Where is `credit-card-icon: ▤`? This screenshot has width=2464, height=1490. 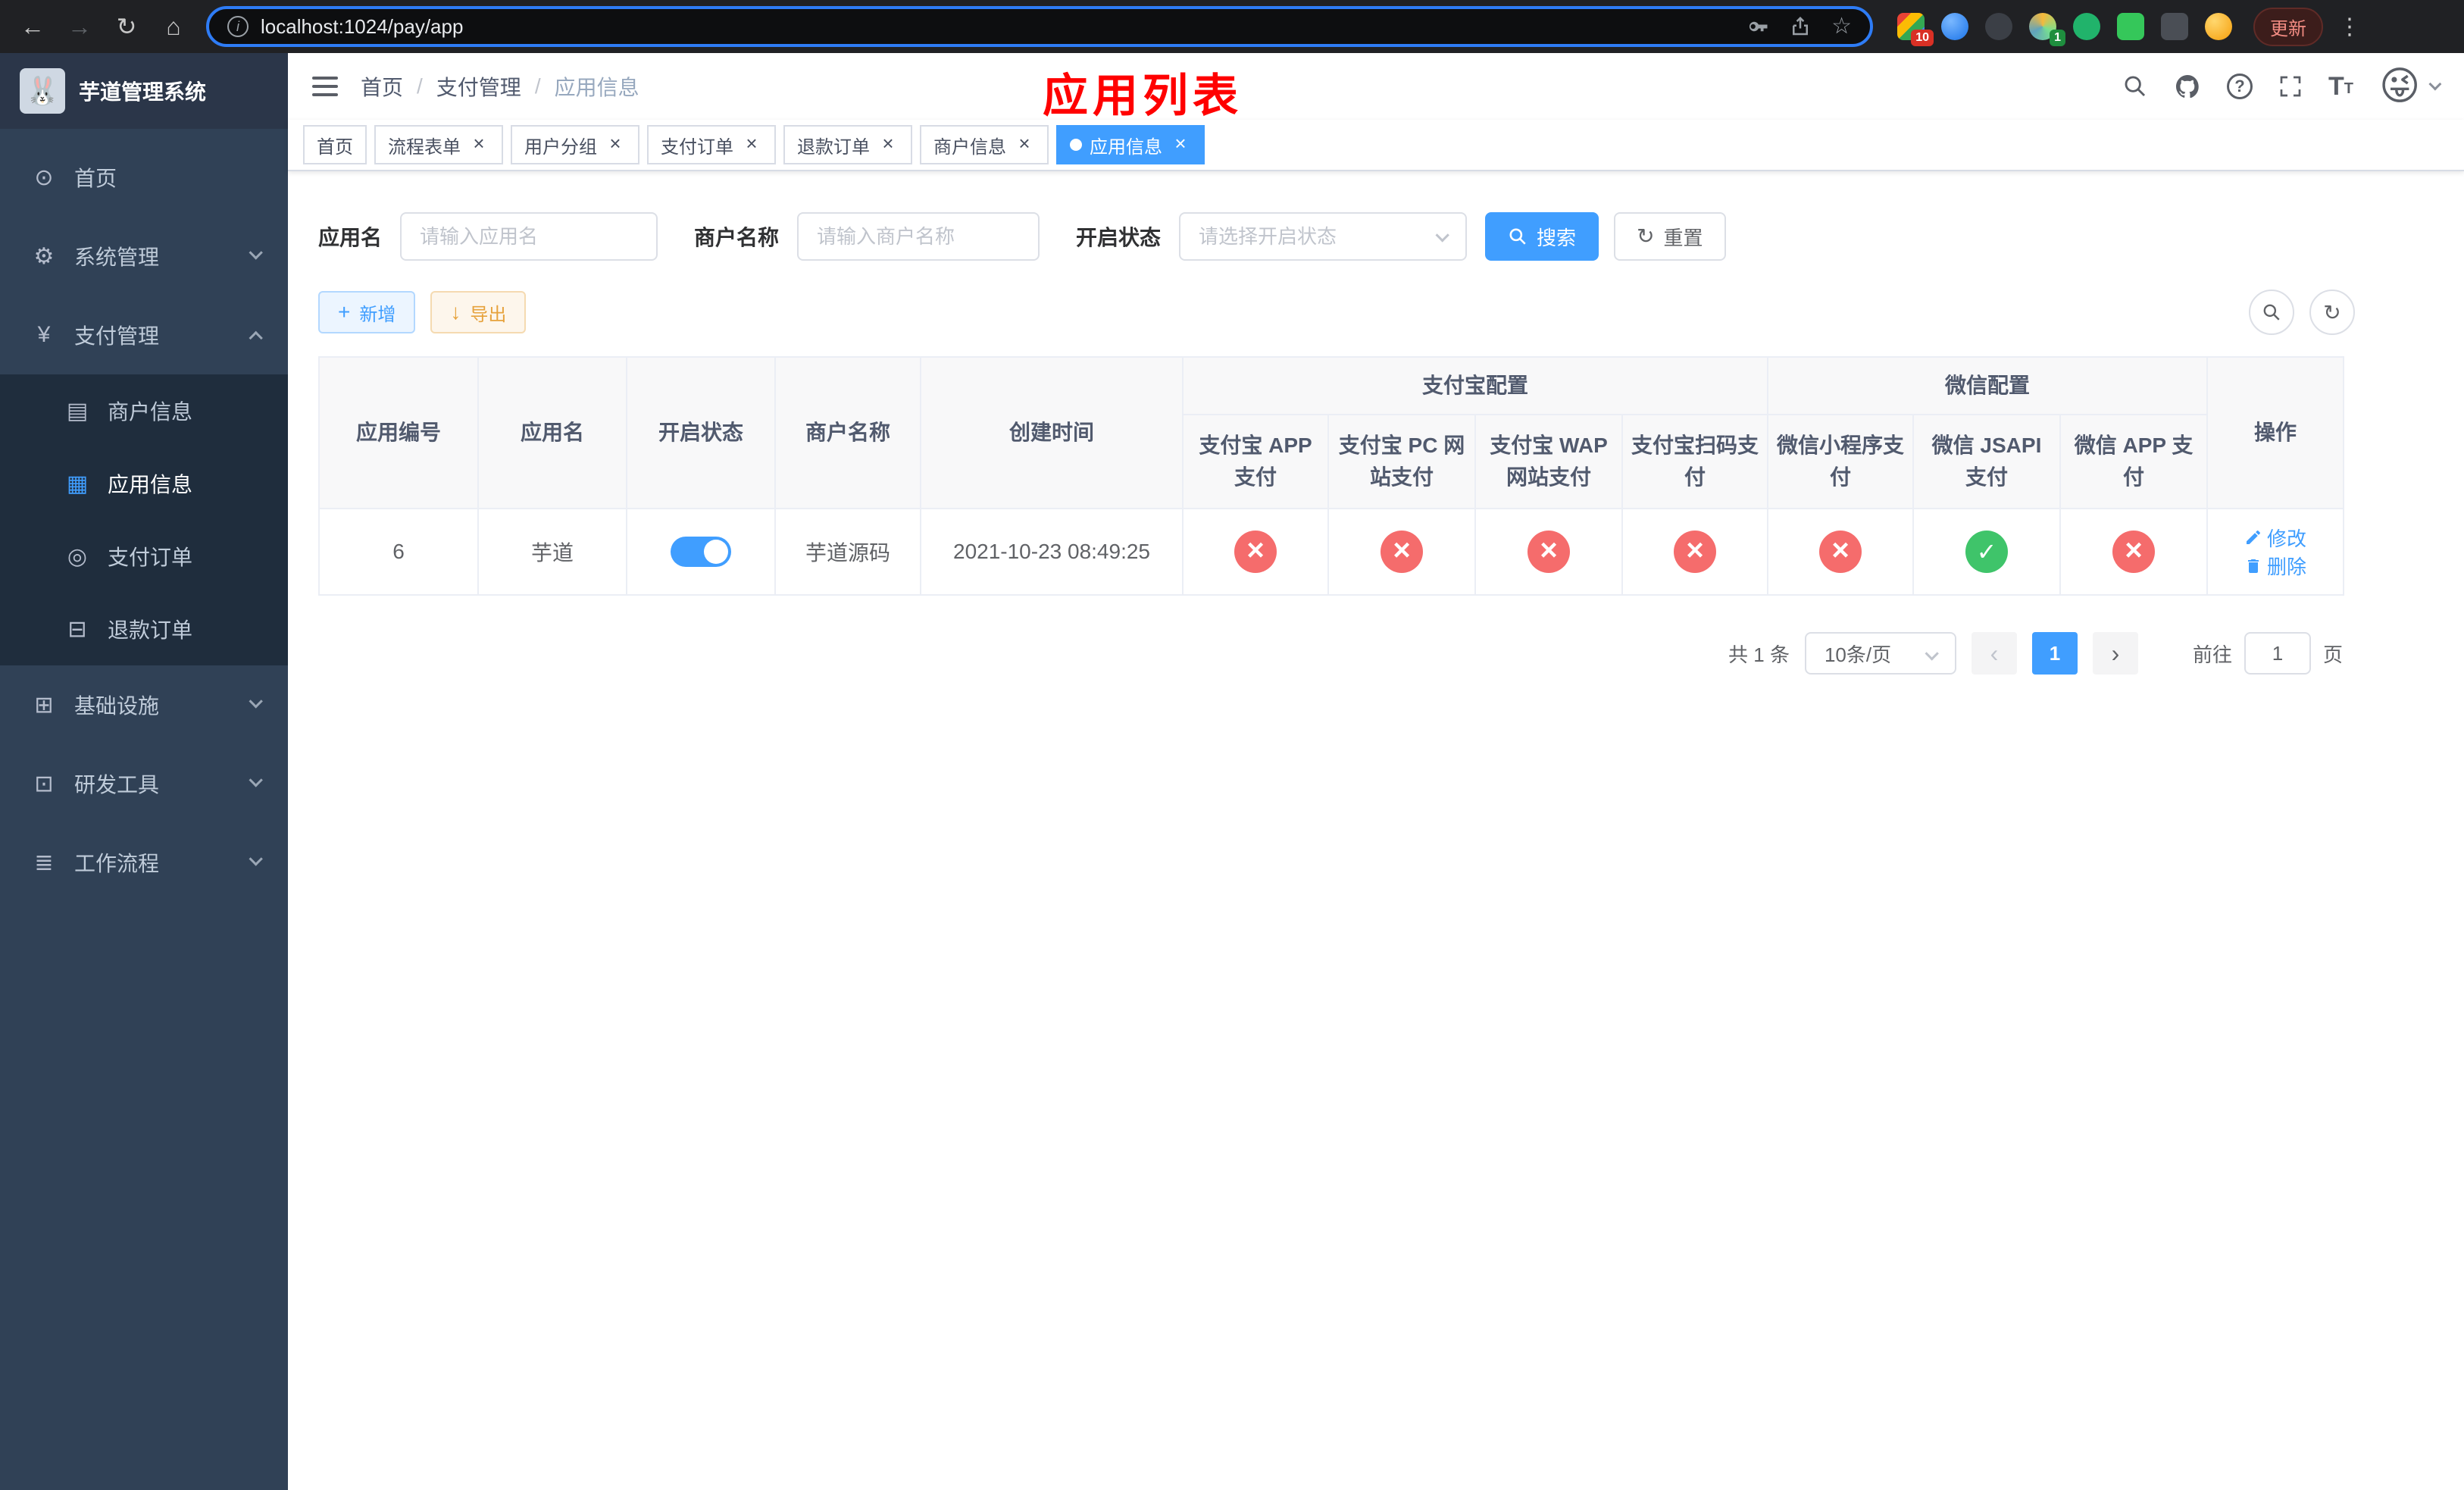 credit-card-icon: ▤ is located at coordinates (77, 411).